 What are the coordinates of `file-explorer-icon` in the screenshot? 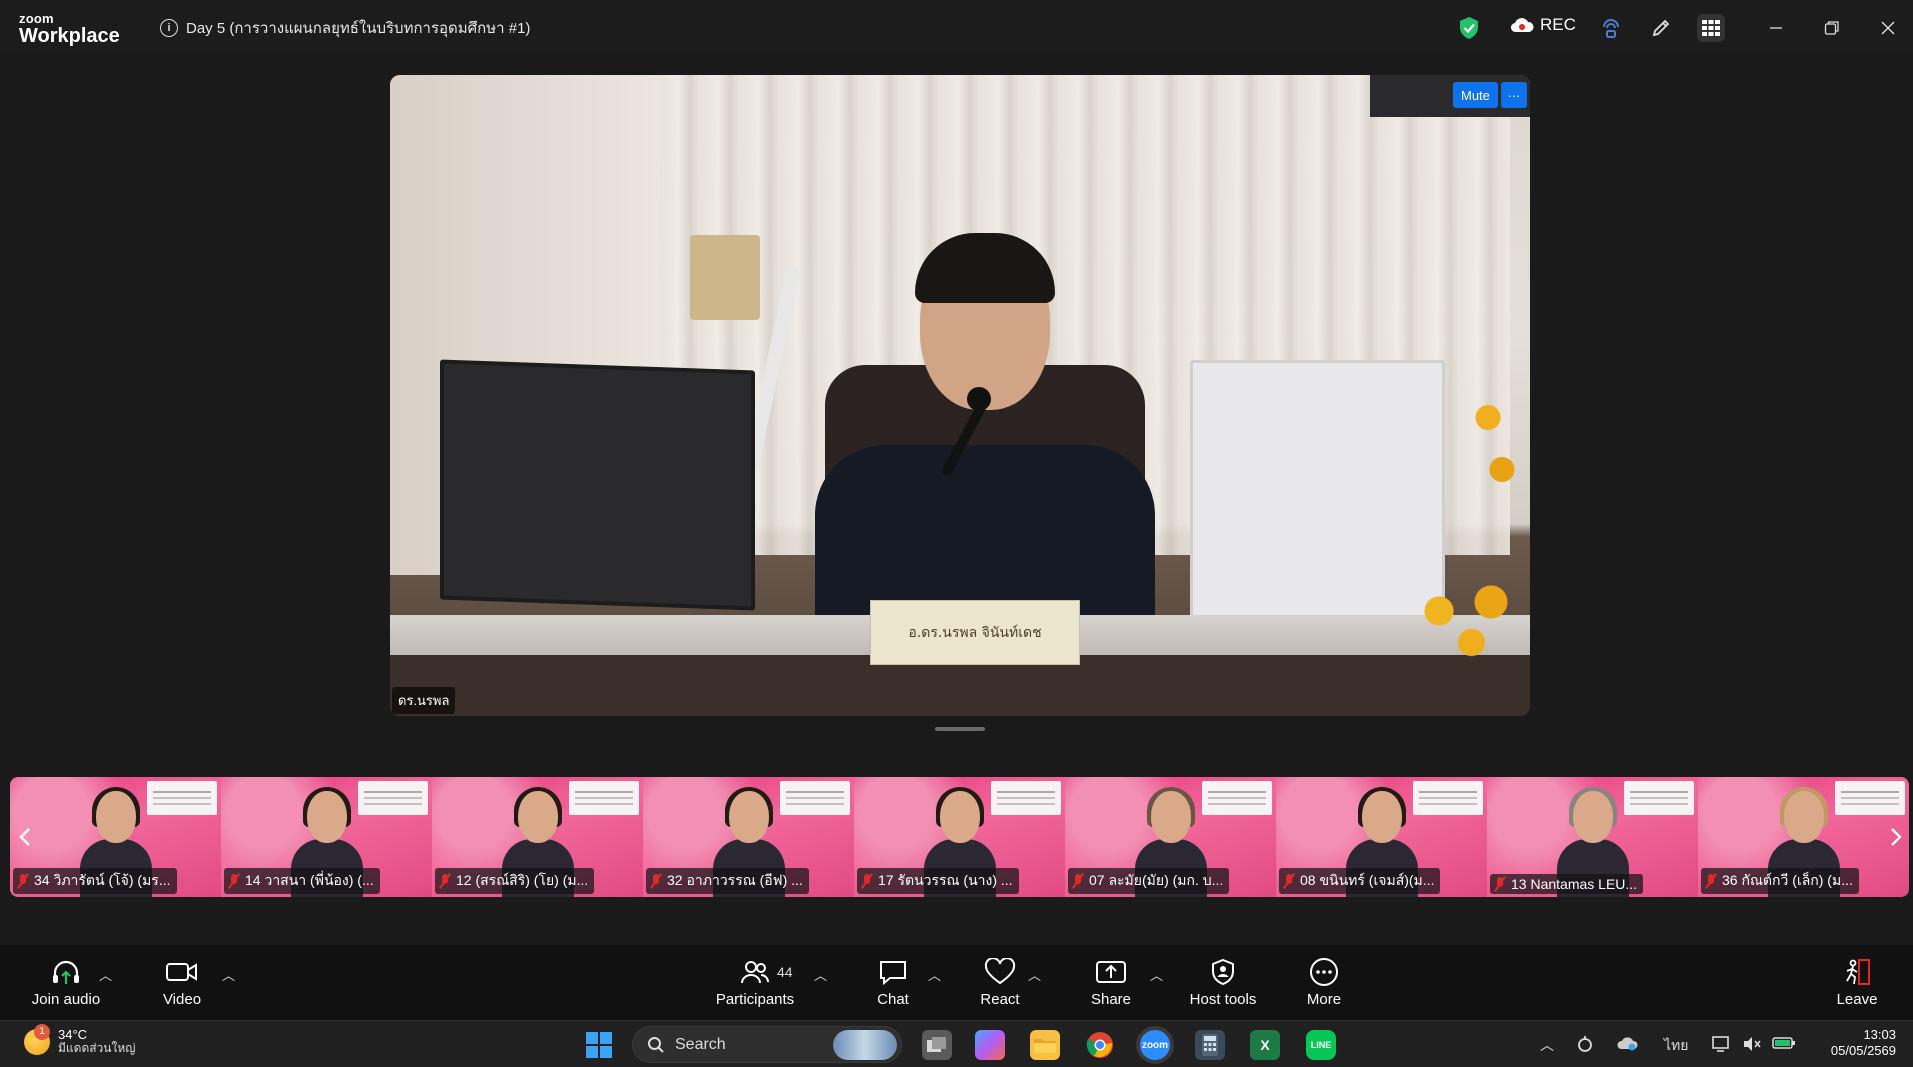 It's located at (1045, 1045).